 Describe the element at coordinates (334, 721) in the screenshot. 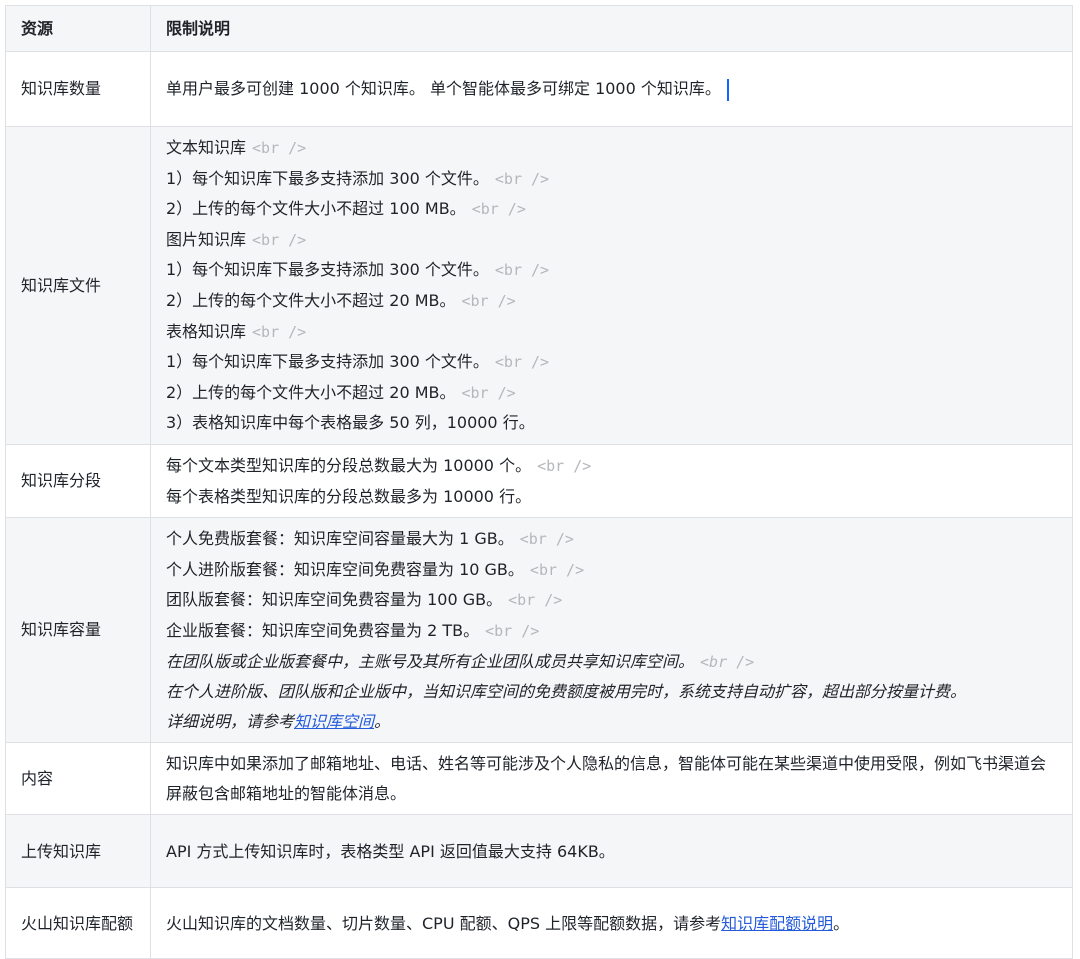

I see `knowledge-space-link: 知识库空间` at that location.